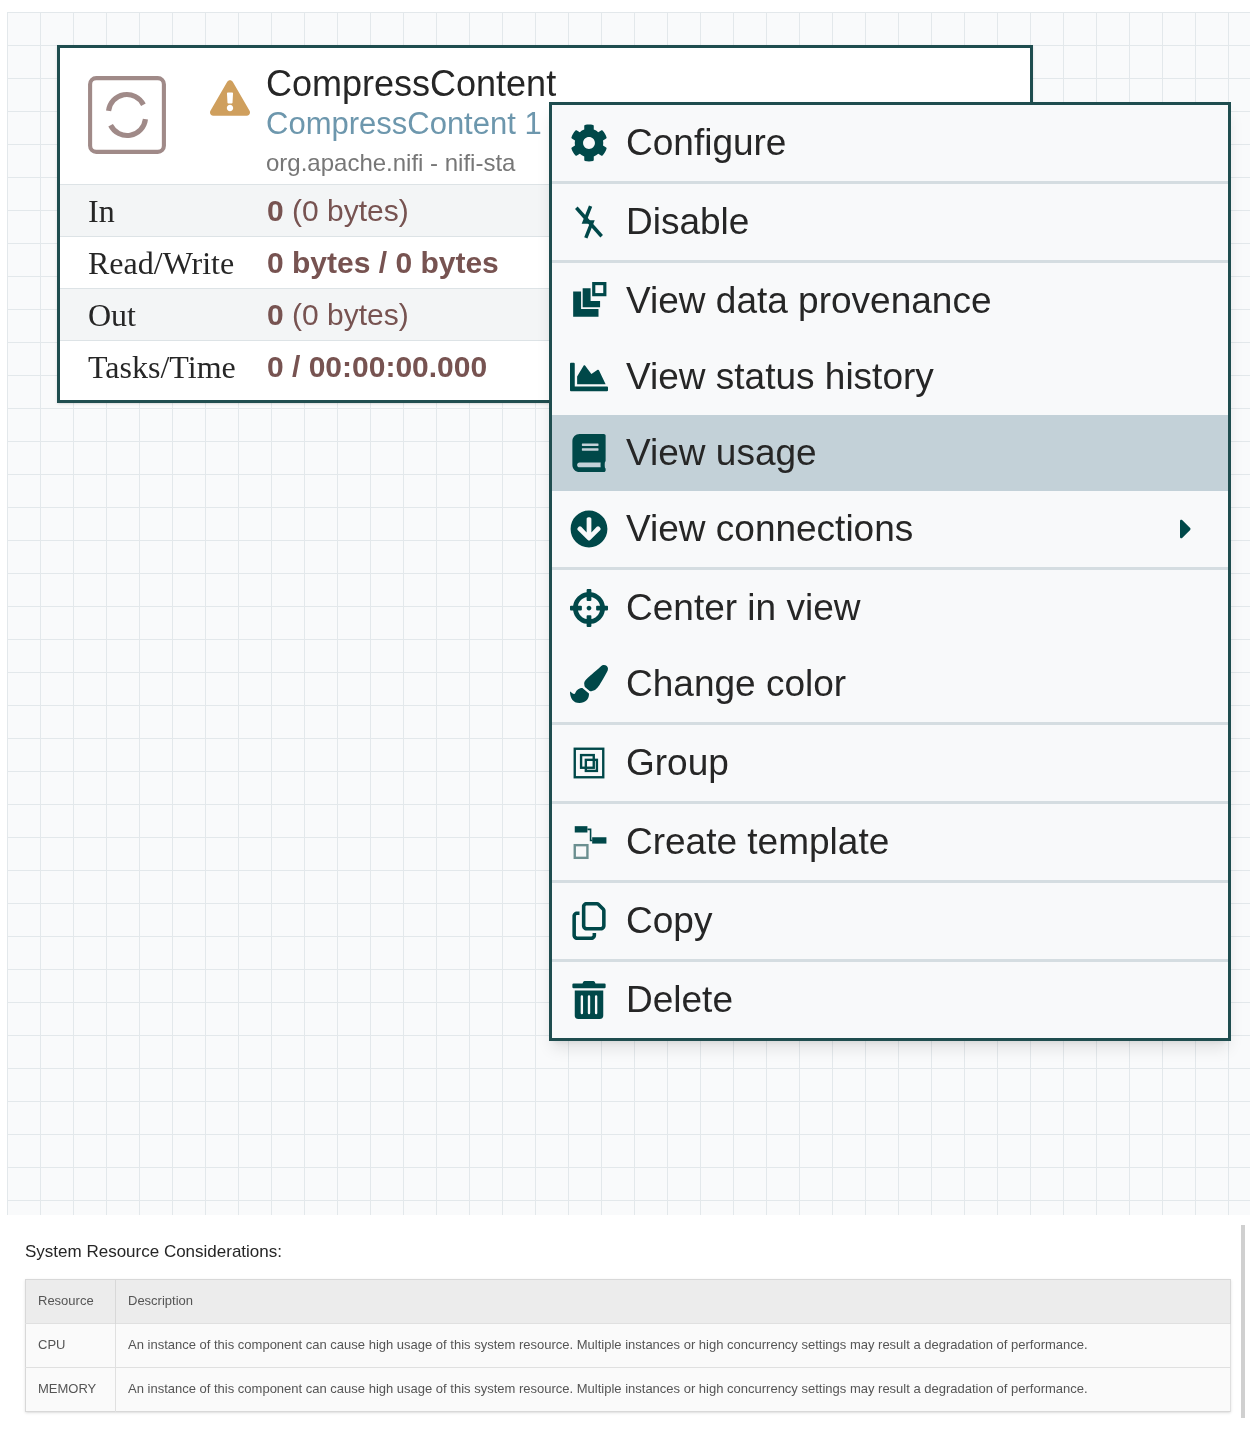  Describe the element at coordinates (127, 115) in the screenshot. I see `processor-icon` at that location.